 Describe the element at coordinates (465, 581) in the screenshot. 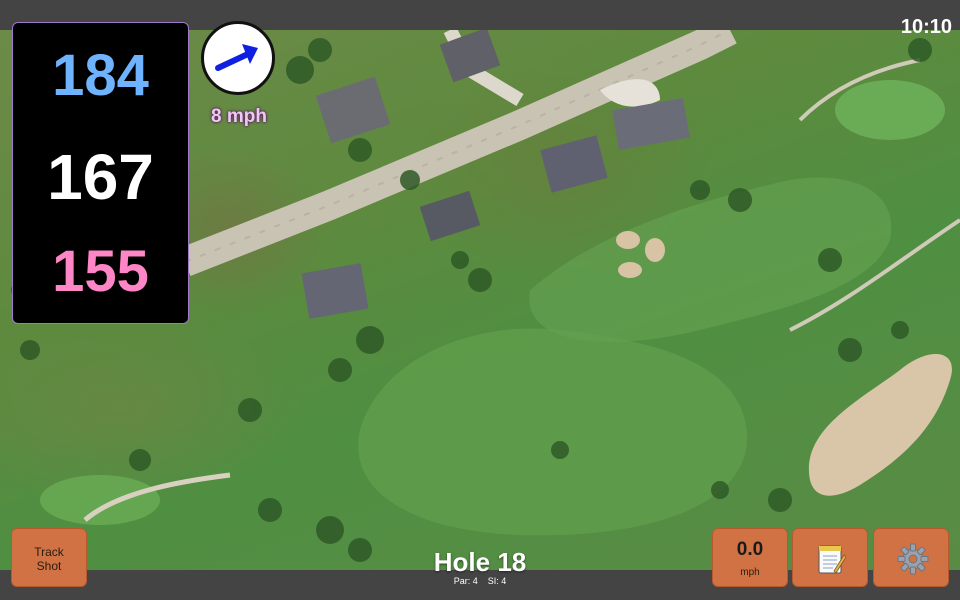

I see `hole-par: Par: 4` at that location.